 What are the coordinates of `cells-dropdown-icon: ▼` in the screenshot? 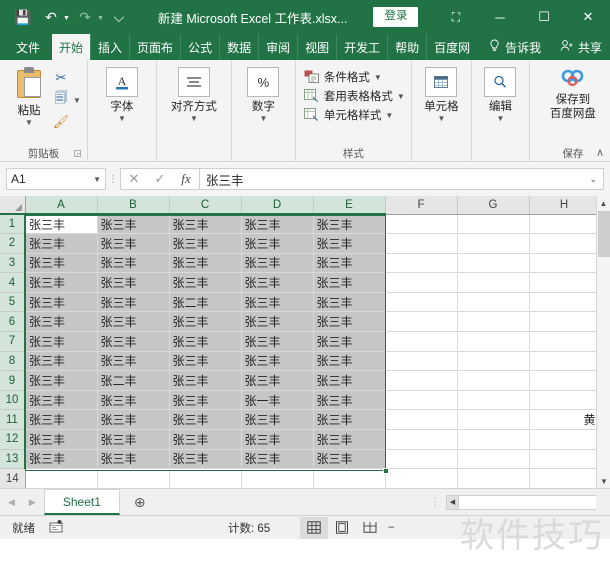 It's located at (441, 119).